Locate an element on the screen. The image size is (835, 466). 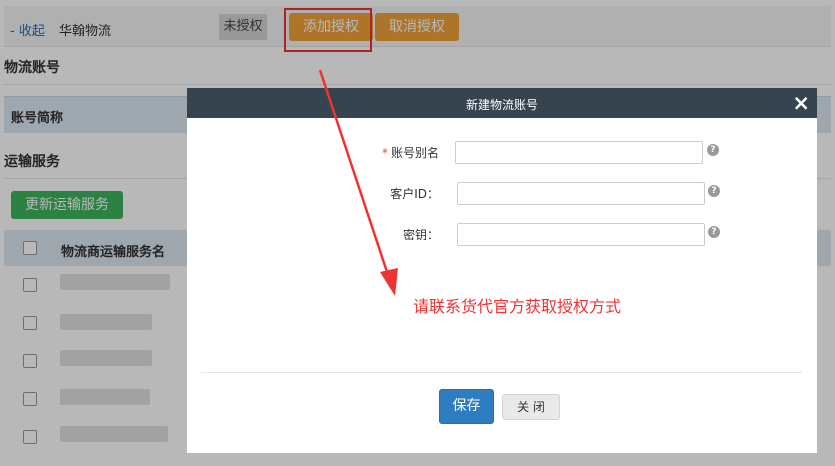
annotation-text: 请联系货代官方获取授权方式 is located at coordinates (517, 306).